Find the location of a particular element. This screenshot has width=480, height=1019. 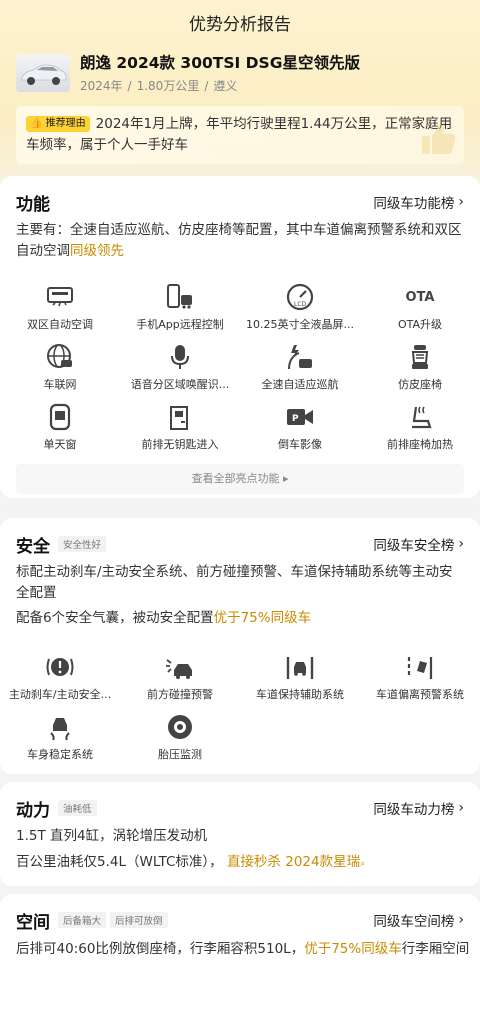

feature-item: 双区自动空调 is located at coordinates (60, 312).